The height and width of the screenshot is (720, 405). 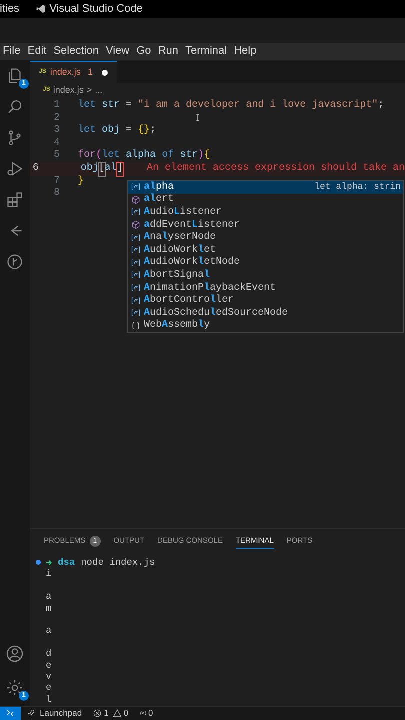 What do you see at coordinates (265, 200) in the screenshot?
I see `suggestion-item: alert` at bounding box center [265, 200].